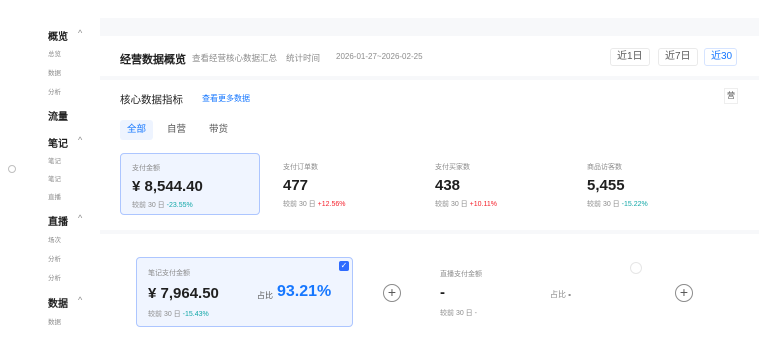  Describe the element at coordinates (58, 142) in the screenshot. I see `nav-group-notes: 笔记` at that location.